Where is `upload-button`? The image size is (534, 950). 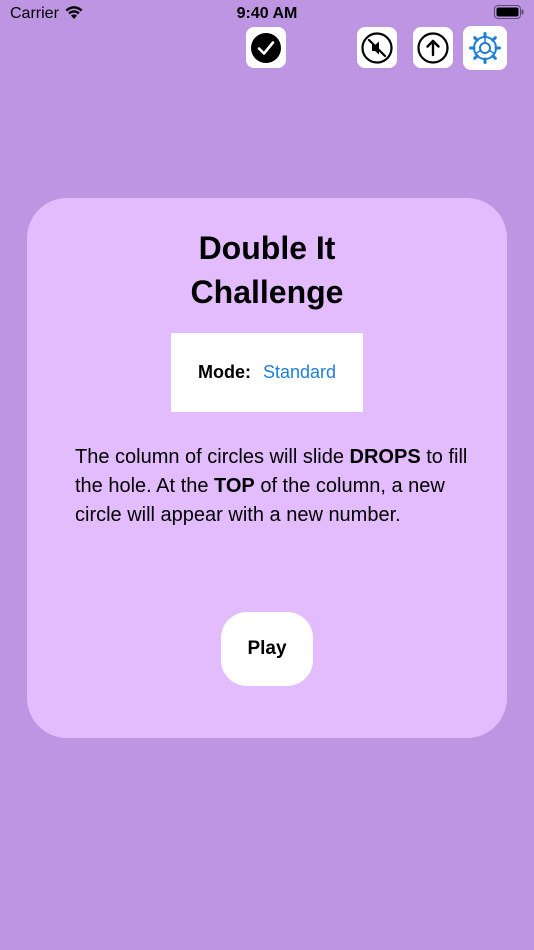
upload-button is located at coordinates (433, 47).